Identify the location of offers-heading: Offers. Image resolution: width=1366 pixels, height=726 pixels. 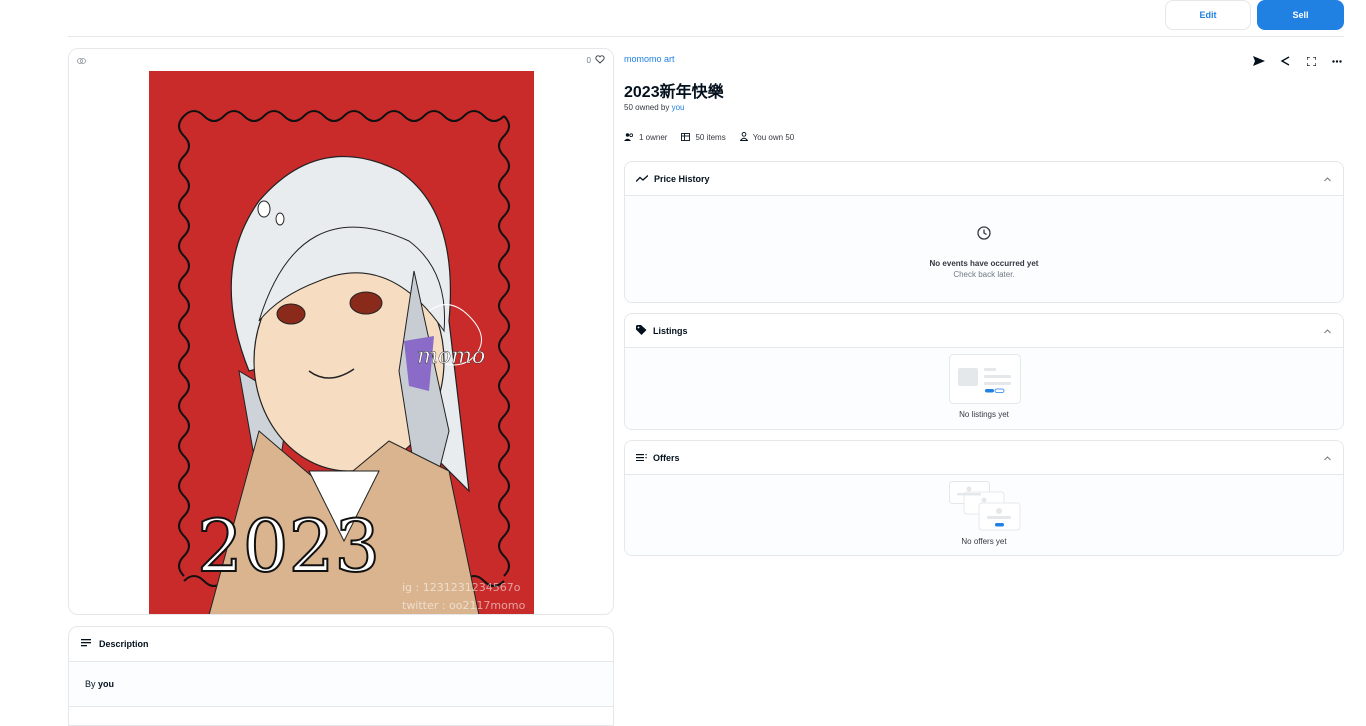
(666, 457).